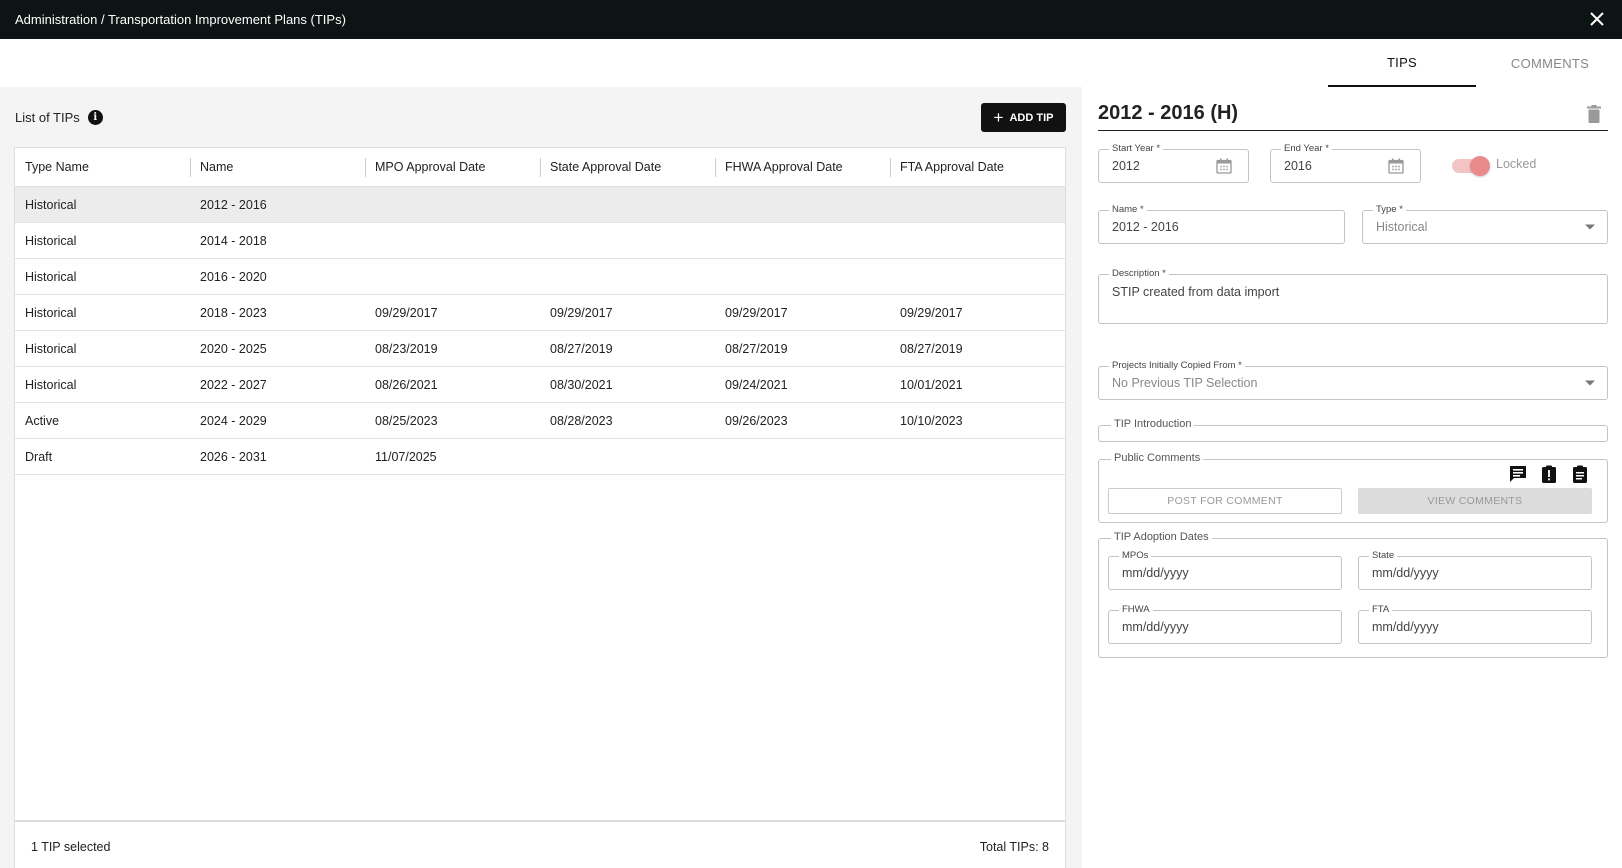  Describe the element at coordinates (1155, 627) in the screenshot. I see `fhwa-placeholder: mm/dd/yyyy` at that location.